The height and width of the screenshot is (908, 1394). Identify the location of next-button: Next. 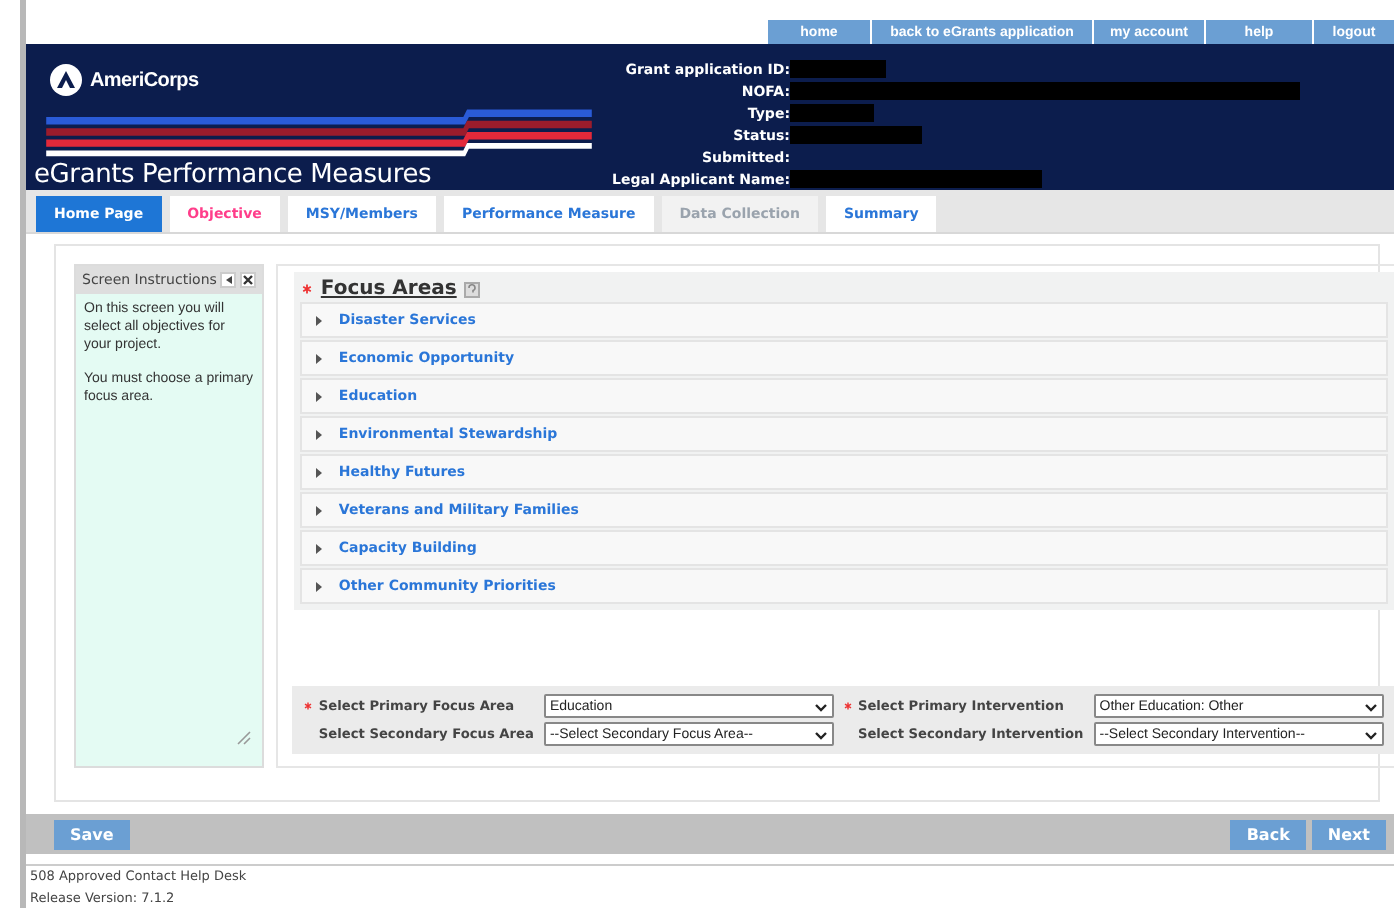
(1348, 834).